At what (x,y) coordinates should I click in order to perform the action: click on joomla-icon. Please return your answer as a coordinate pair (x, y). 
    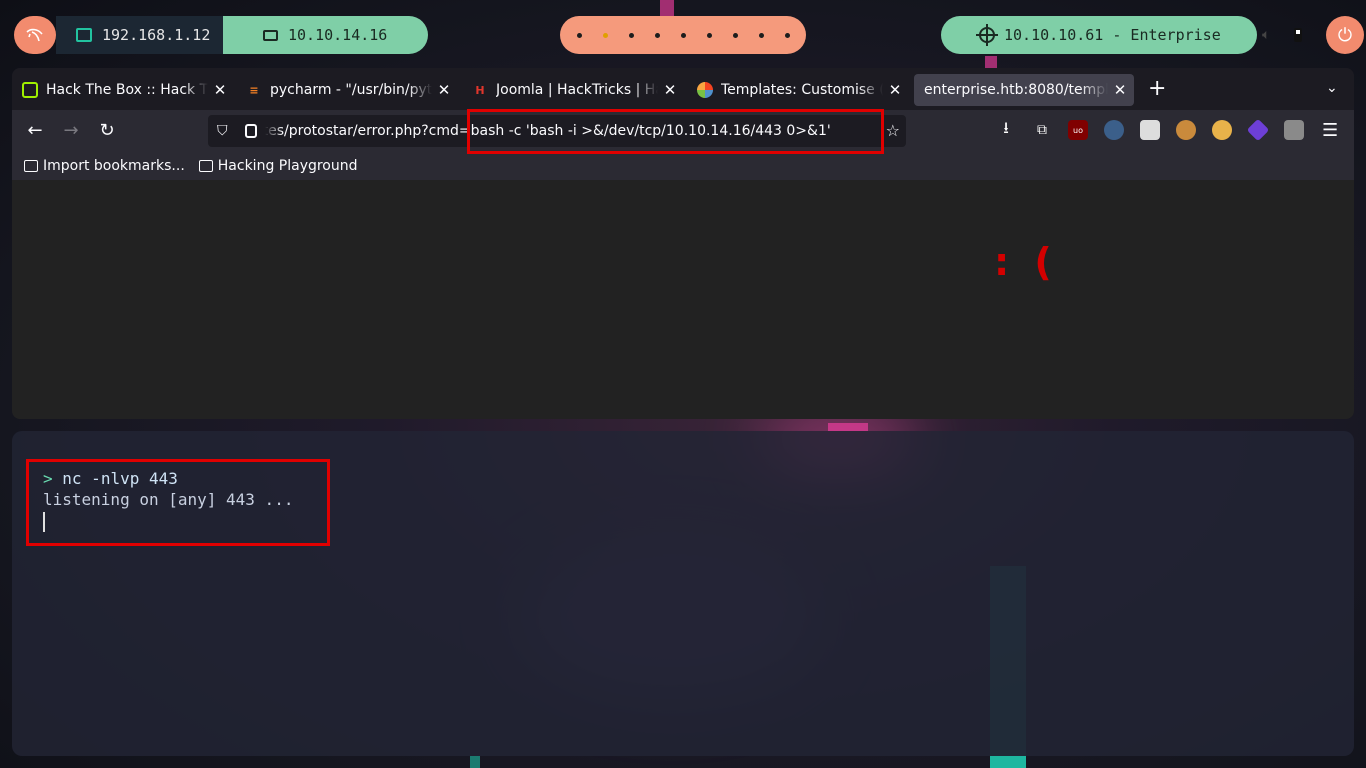
    Looking at the image, I should click on (705, 90).